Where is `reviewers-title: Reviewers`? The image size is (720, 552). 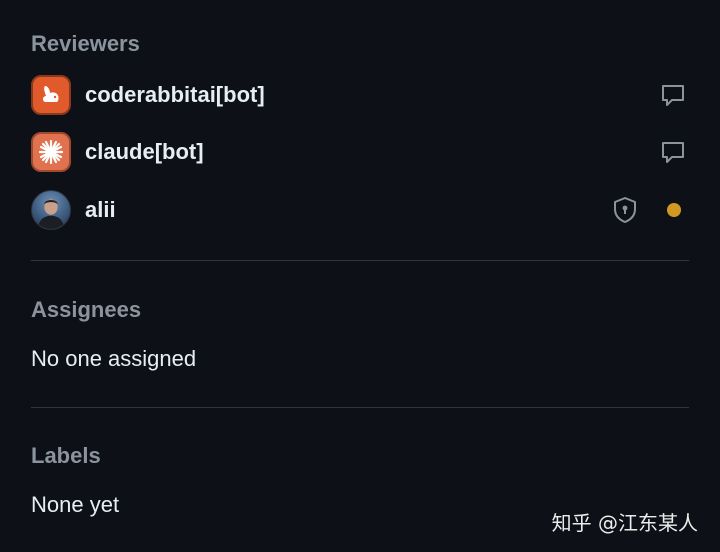
reviewers-title: Reviewers is located at coordinates (360, 44).